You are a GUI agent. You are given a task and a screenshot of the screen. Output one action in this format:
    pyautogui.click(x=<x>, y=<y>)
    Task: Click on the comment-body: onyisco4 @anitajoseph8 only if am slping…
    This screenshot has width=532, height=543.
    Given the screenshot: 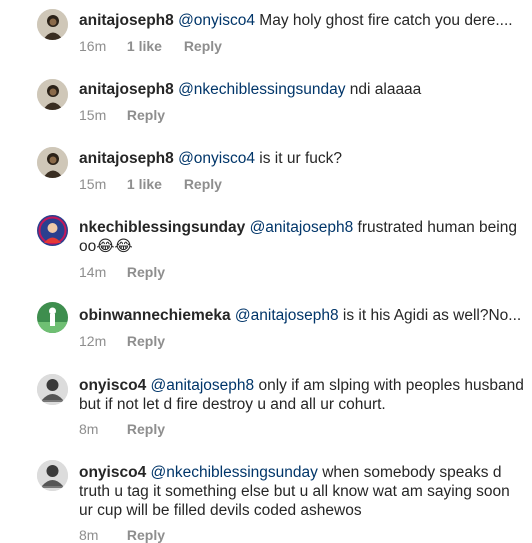 What is the action you would take?
    pyautogui.click(x=302, y=395)
    